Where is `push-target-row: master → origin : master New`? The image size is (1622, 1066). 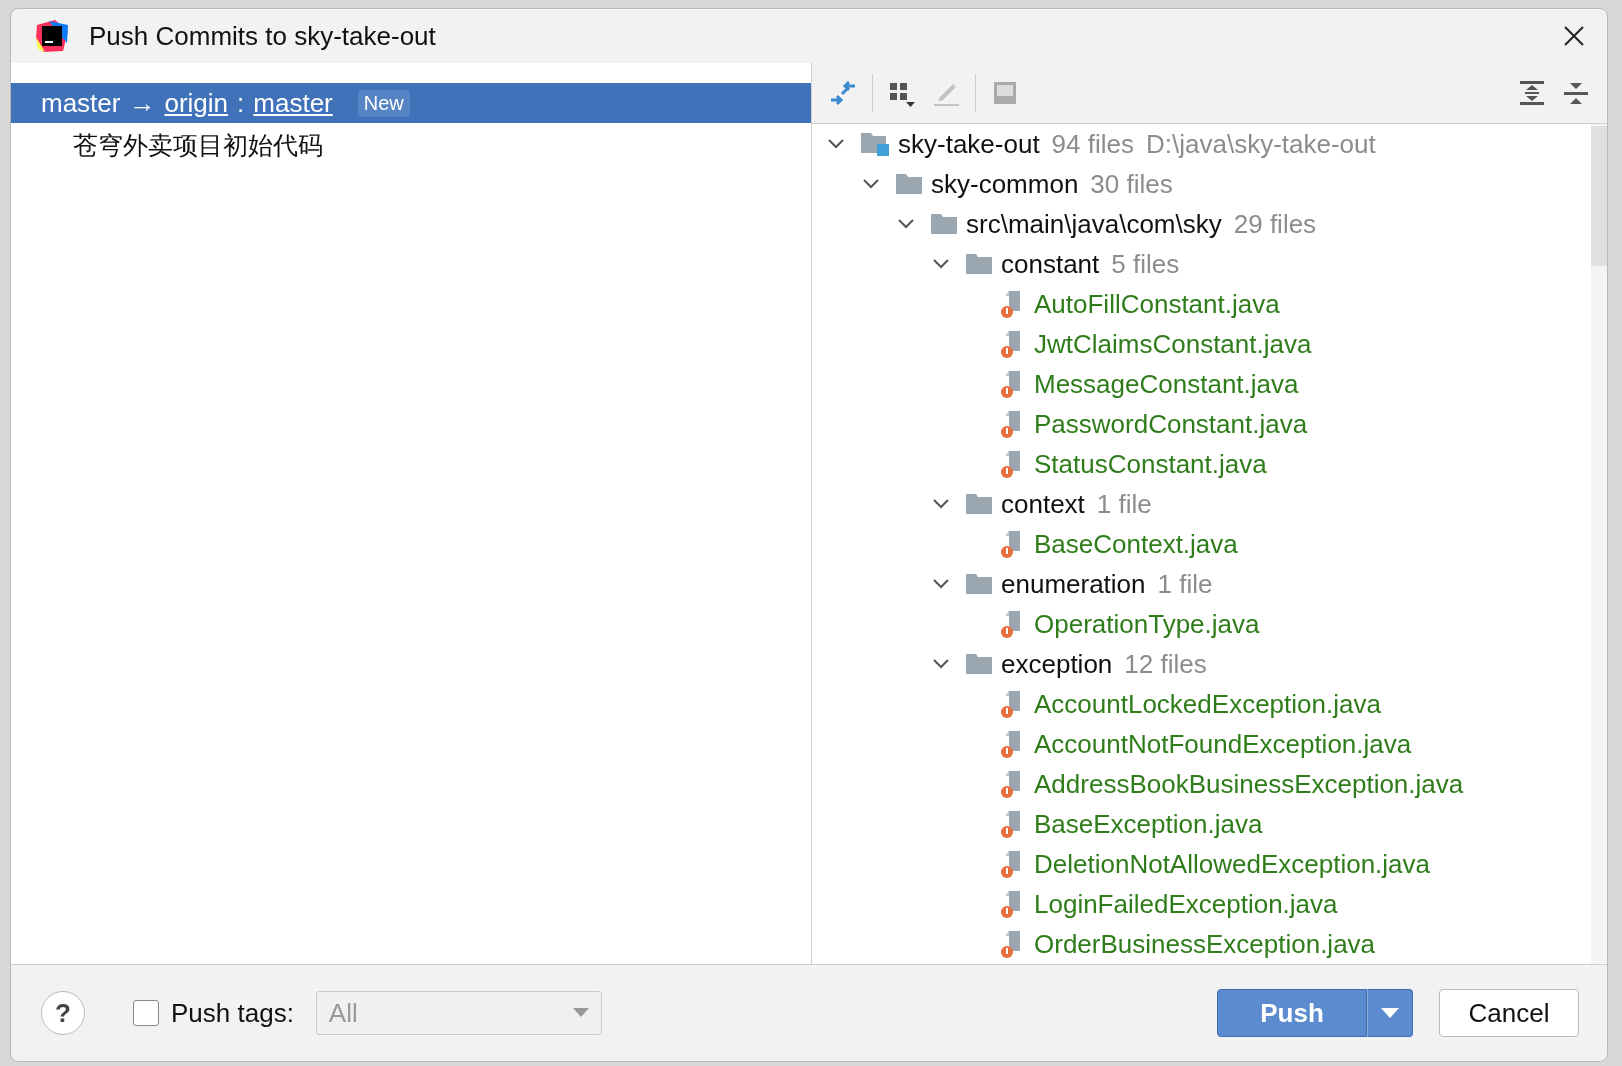
push-target-row: master → origin : master New is located at coordinates (411, 103).